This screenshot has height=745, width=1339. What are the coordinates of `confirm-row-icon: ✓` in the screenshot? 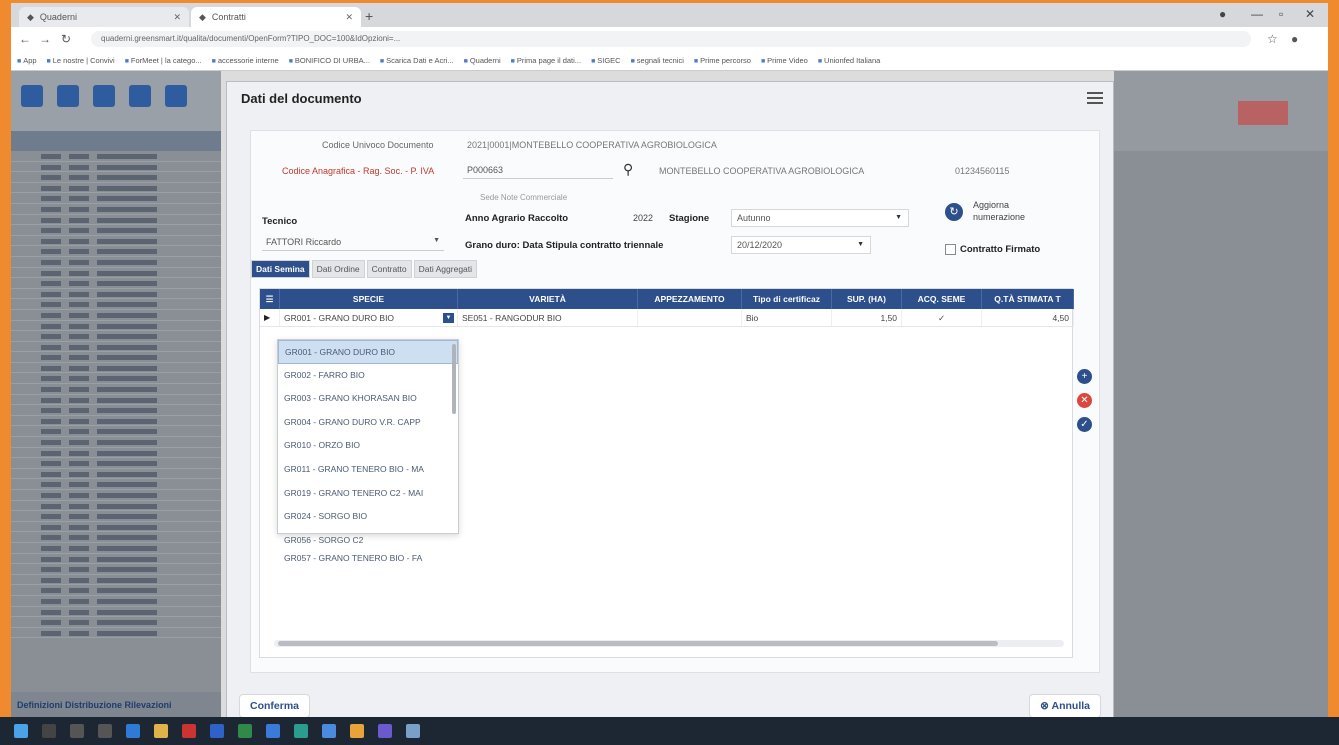 It's located at (1084, 424).